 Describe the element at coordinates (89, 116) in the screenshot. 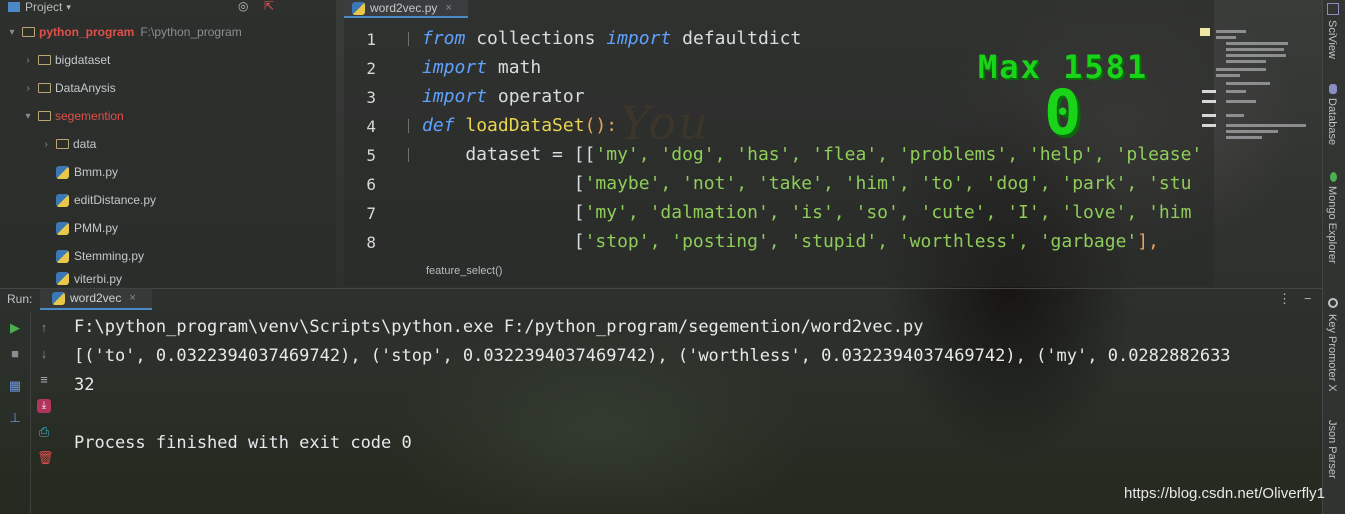

I see `tree-item-label: segemention` at that location.